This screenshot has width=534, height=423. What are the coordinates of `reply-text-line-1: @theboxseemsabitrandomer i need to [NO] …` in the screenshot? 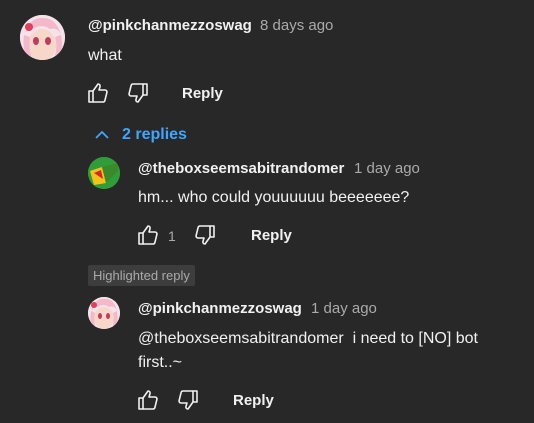 It's located at (308, 338).